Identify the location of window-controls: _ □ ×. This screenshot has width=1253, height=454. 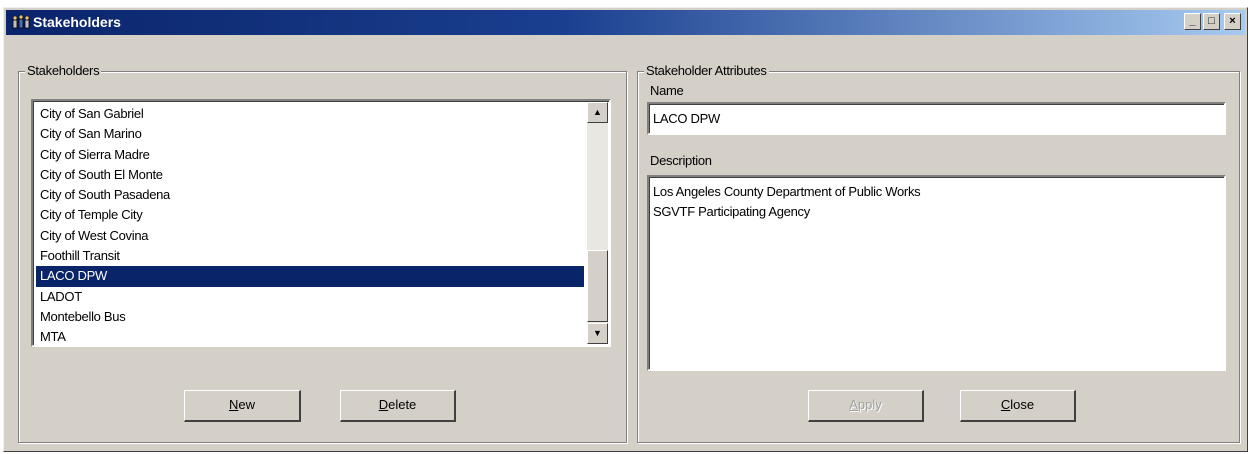
(1212, 21).